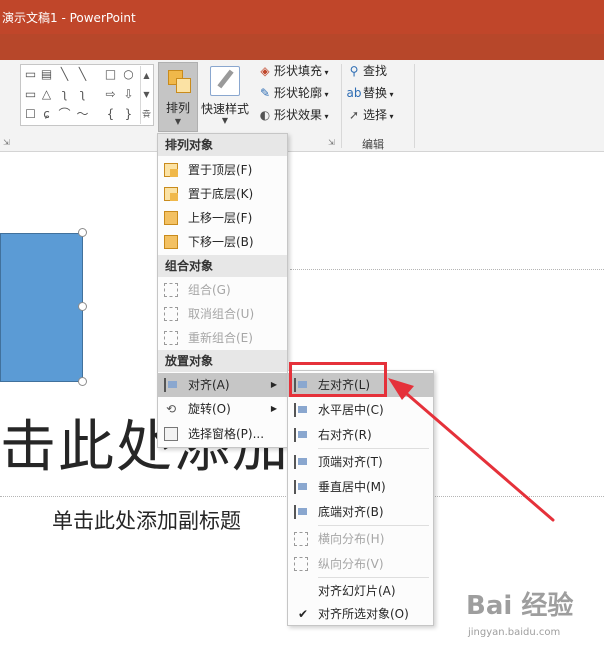  I want to click on shape-effects-button: ◐ 形状效果 ▾, so click(292, 117).